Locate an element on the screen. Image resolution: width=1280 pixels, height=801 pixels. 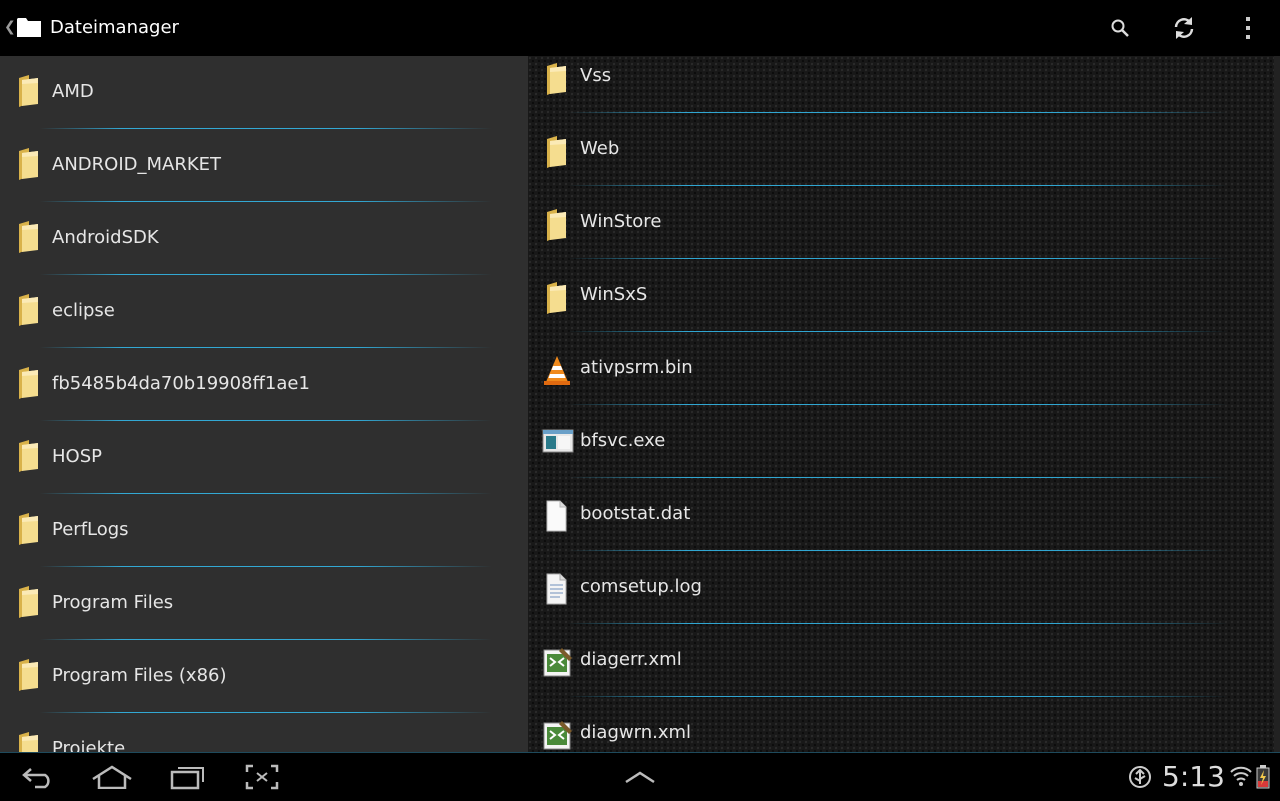
list-item: HOSP is located at coordinates (264, 457).